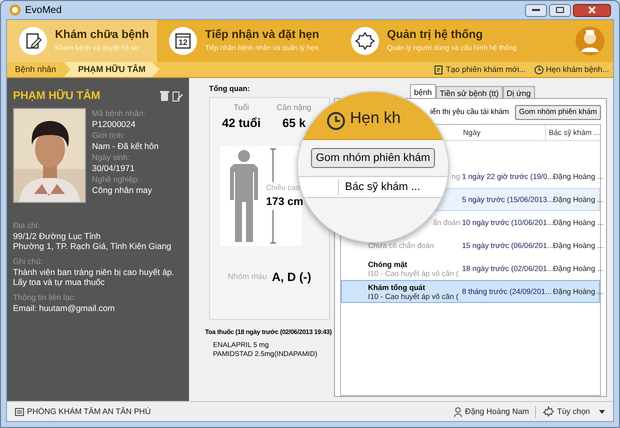 The height and width of the screenshot is (428, 620). I want to click on field-value: Thành viên ban tráng niên bị cao huyết áp. Lấy toa và tự mua thuốc, so click(94, 276).